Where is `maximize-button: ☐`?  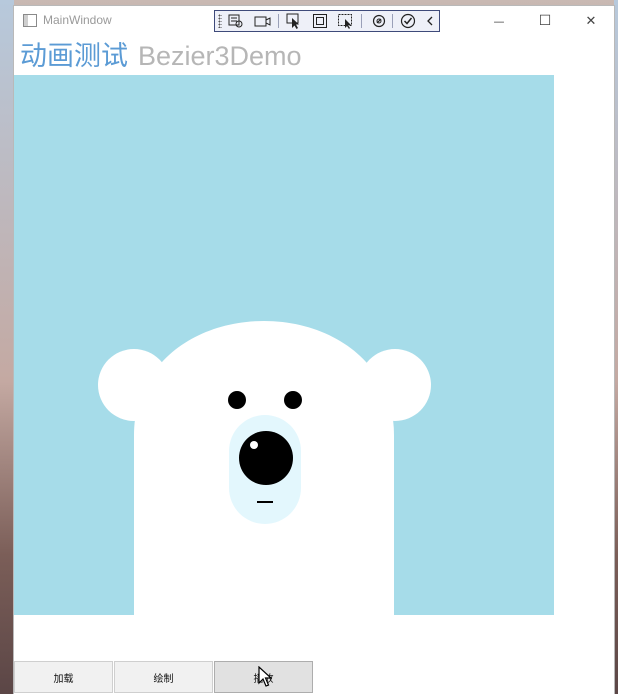 maximize-button: ☐ is located at coordinates (545, 21).